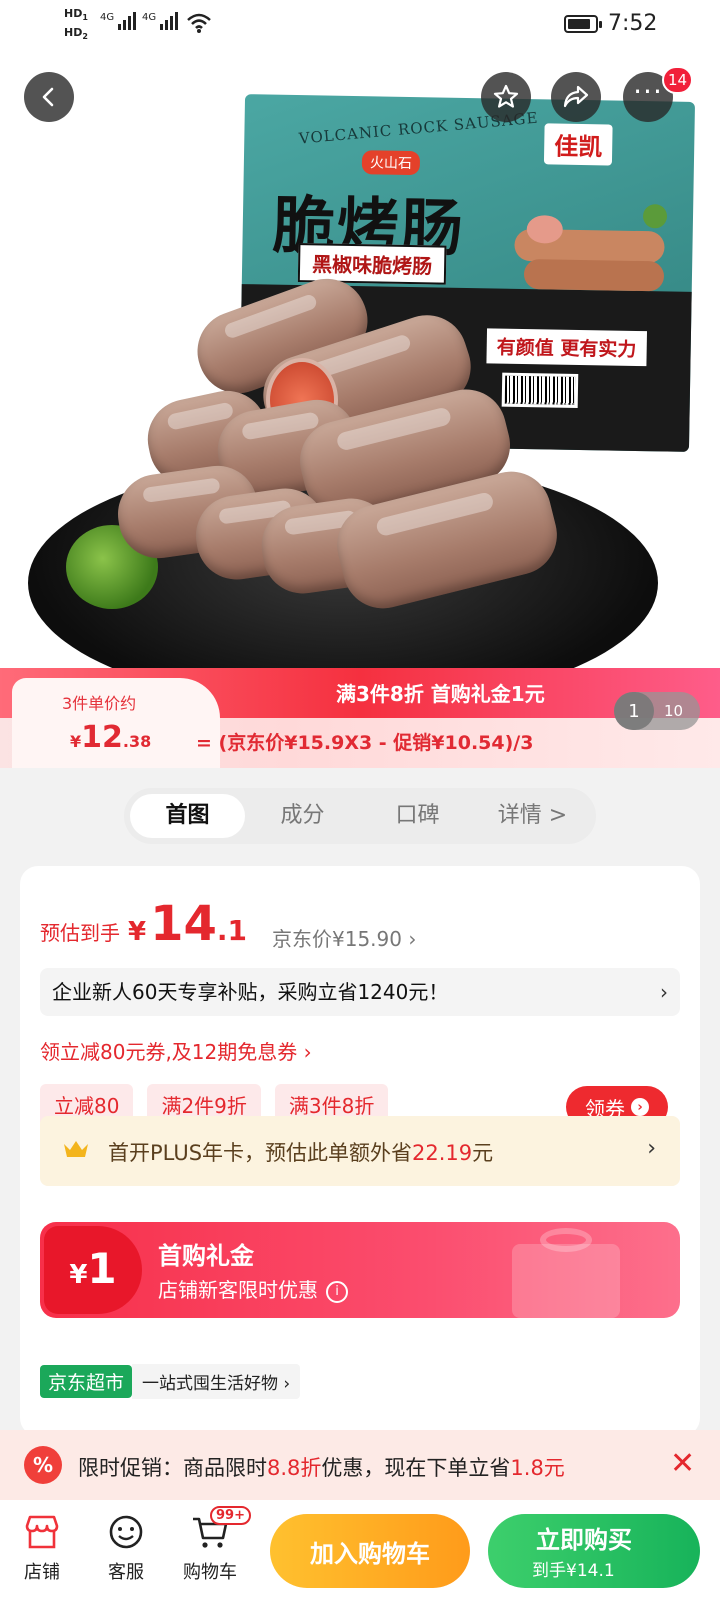  I want to click on store-icon, so click(42, 1532).